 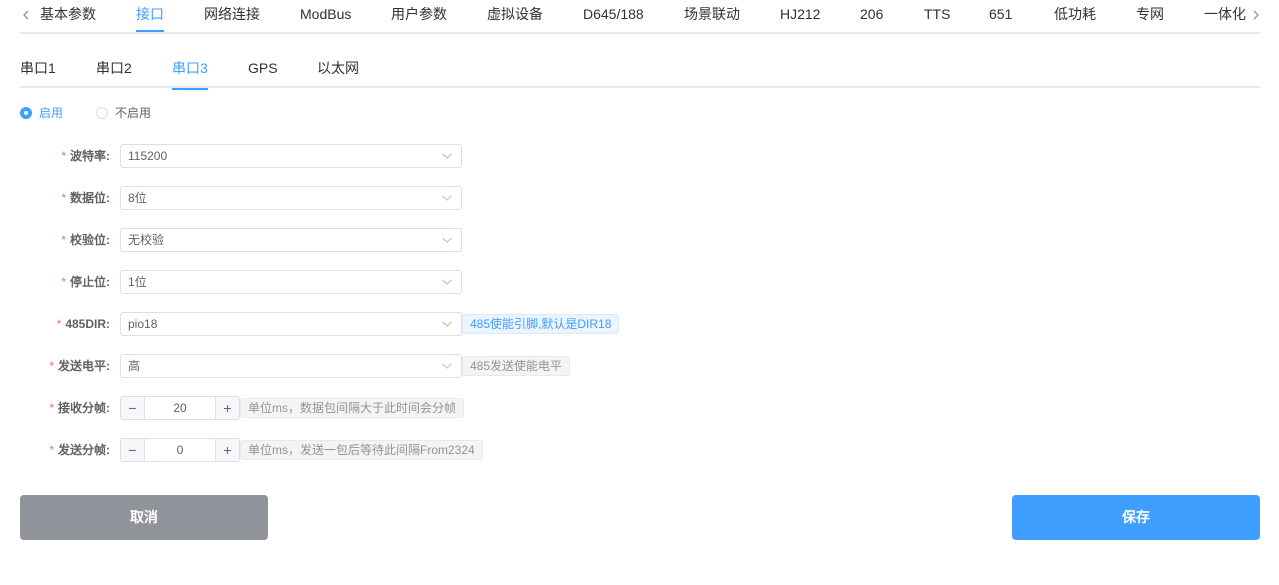 What do you see at coordinates (51, 113) in the screenshot?
I see `radio-enable-label: 启用` at bounding box center [51, 113].